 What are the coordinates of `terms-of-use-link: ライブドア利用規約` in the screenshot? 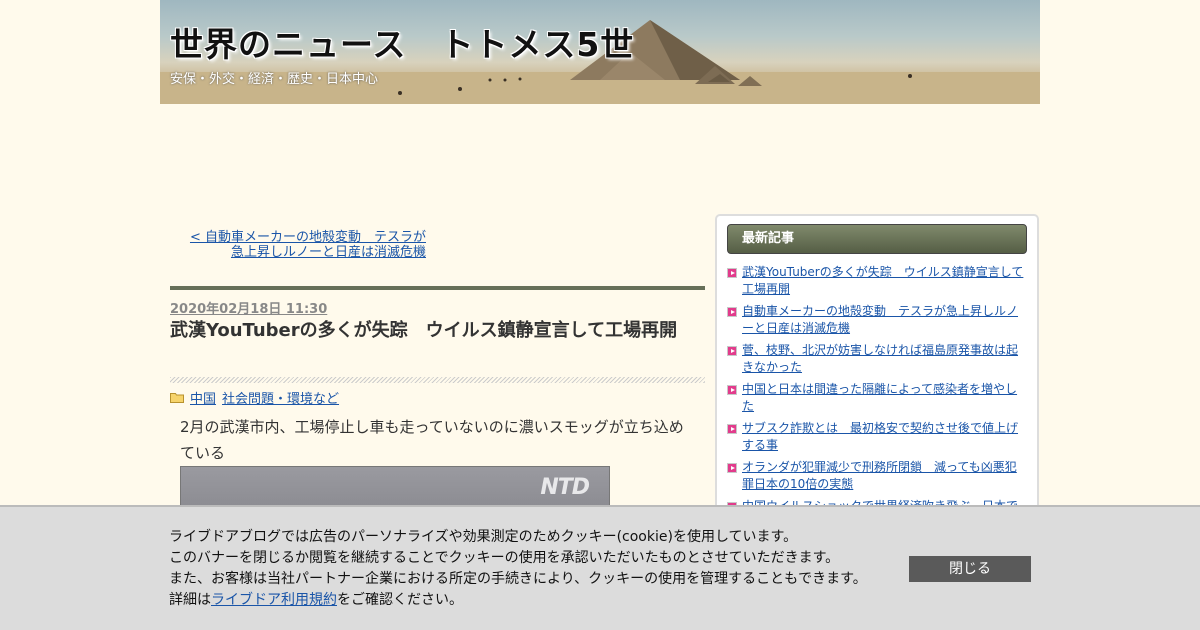 It's located at (274, 600).